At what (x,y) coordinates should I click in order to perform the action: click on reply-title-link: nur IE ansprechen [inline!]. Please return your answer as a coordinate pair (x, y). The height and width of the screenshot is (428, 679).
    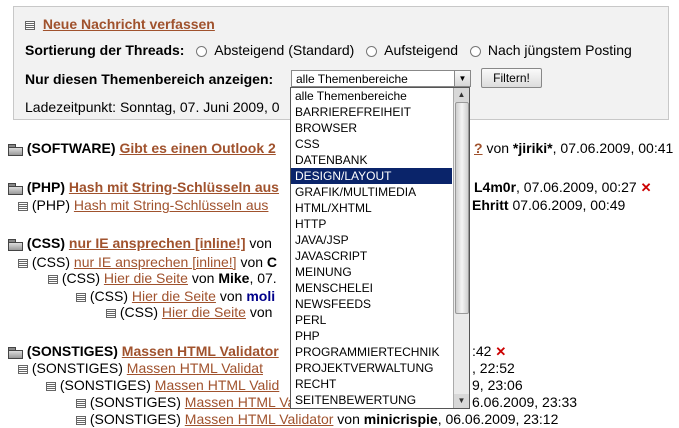
    Looking at the image, I should click on (155, 262).